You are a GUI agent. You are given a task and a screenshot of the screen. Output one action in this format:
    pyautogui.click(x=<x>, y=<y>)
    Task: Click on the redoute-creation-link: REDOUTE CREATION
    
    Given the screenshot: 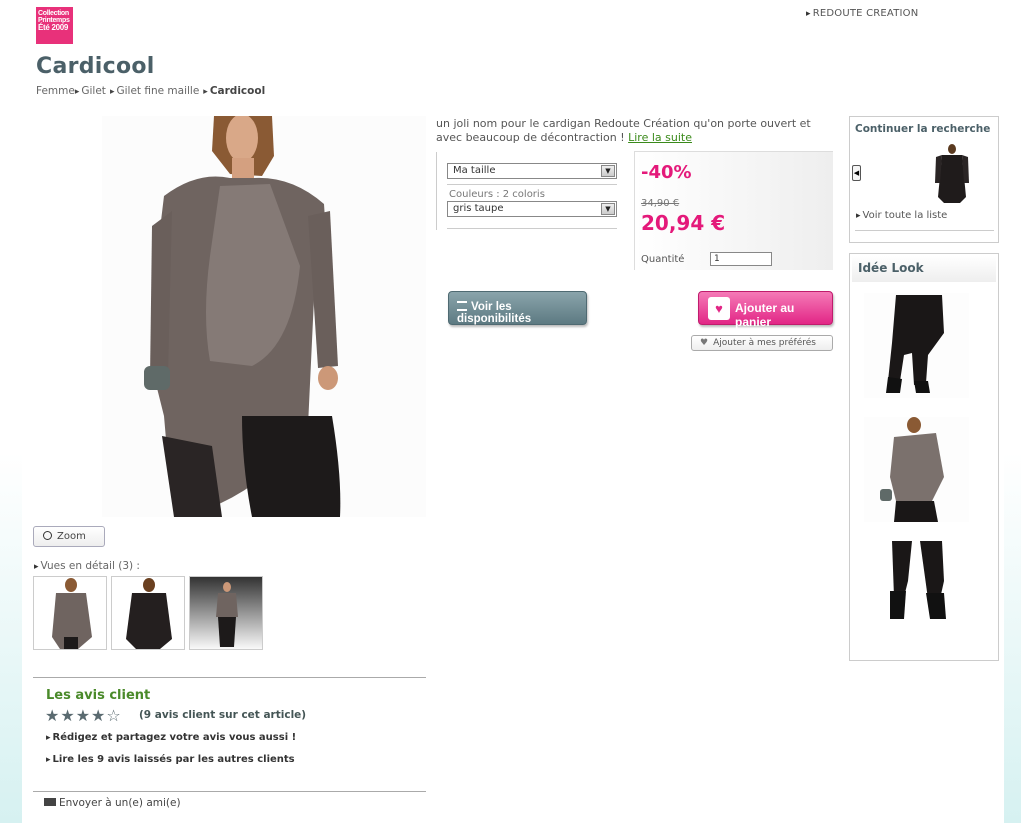 What is the action you would take?
    pyautogui.click(x=862, y=13)
    